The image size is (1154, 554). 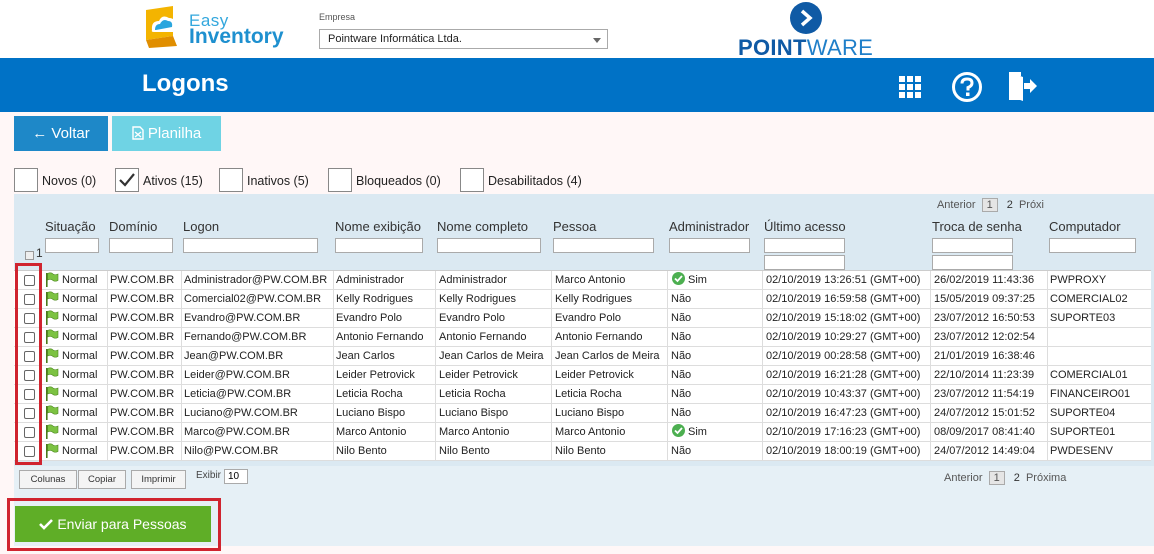 What do you see at coordinates (158, 479) in the screenshot?
I see `imprimir-button: Imprimir` at bounding box center [158, 479].